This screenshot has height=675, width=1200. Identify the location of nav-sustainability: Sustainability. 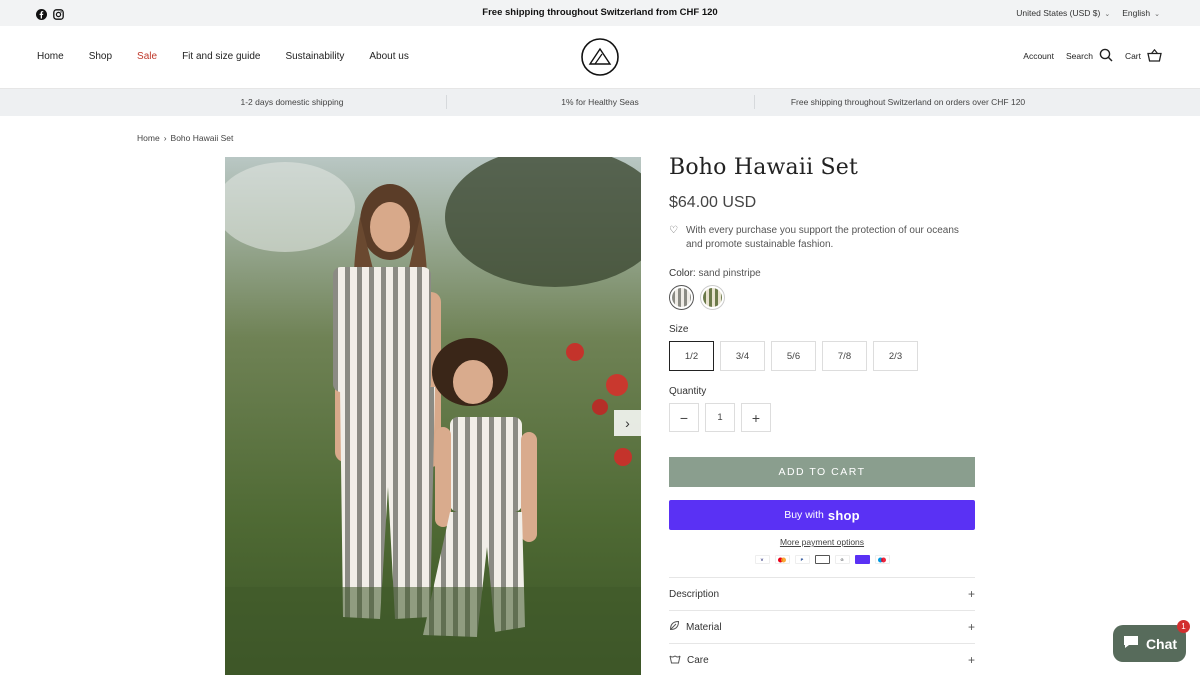
(314, 56).